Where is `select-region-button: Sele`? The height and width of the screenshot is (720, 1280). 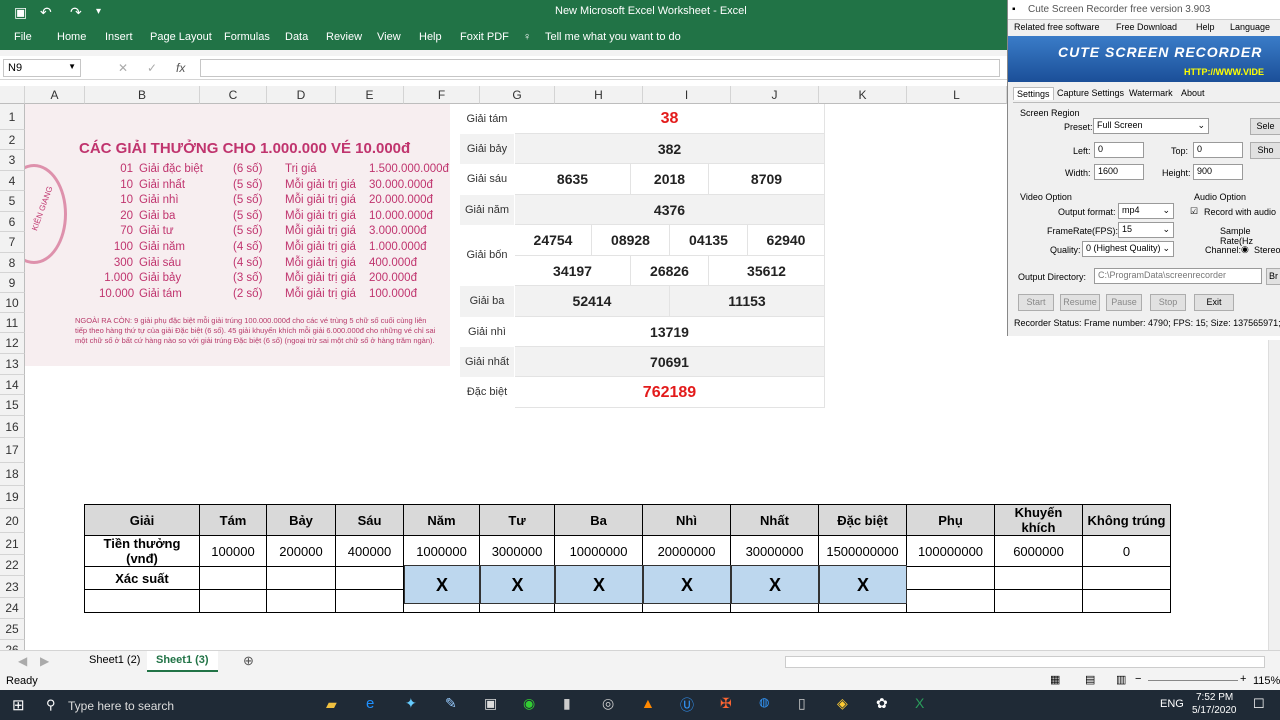 select-region-button: Sele is located at coordinates (1265, 126).